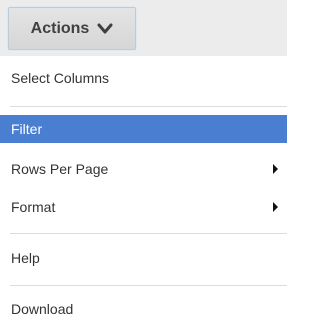 The height and width of the screenshot is (331, 320). I want to click on menu-item-label: Filter, so click(27, 129).